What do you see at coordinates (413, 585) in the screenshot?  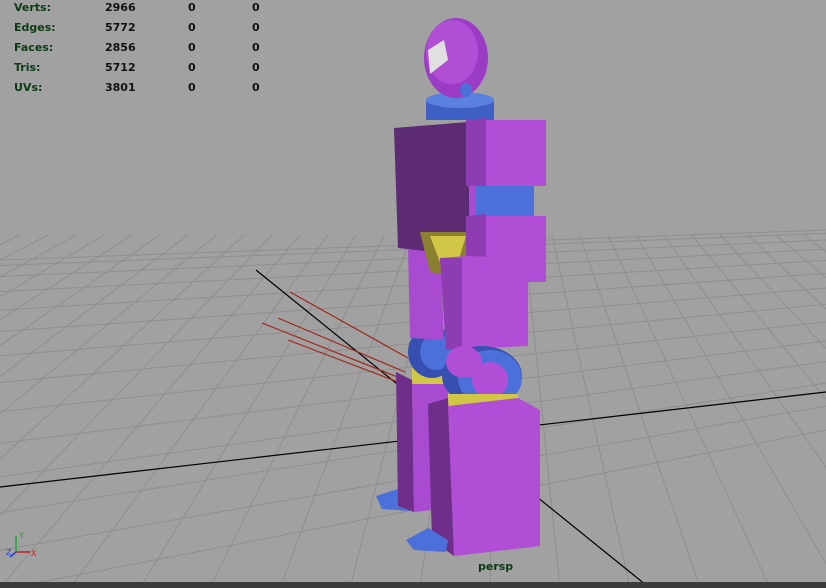 I see `viewport-bottom-border` at bounding box center [413, 585].